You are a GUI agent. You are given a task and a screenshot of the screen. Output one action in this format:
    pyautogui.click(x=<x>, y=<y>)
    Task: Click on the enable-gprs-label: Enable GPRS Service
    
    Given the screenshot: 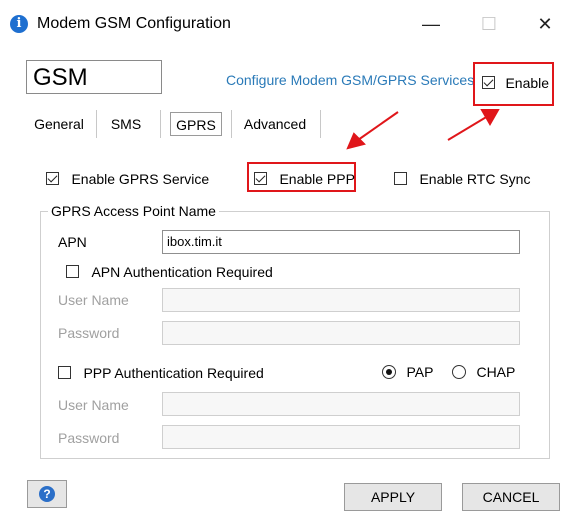 What is the action you would take?
    pyautogui.click(x=140, y=178)
    